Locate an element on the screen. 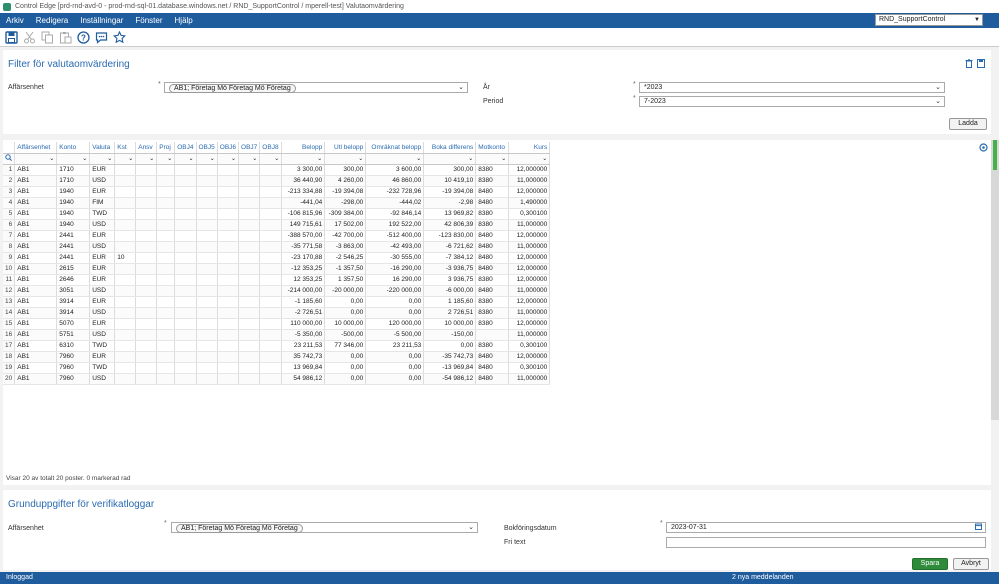 The image size is (999, 584). column-header: OBJ4 is located at coordinates (185, 148).